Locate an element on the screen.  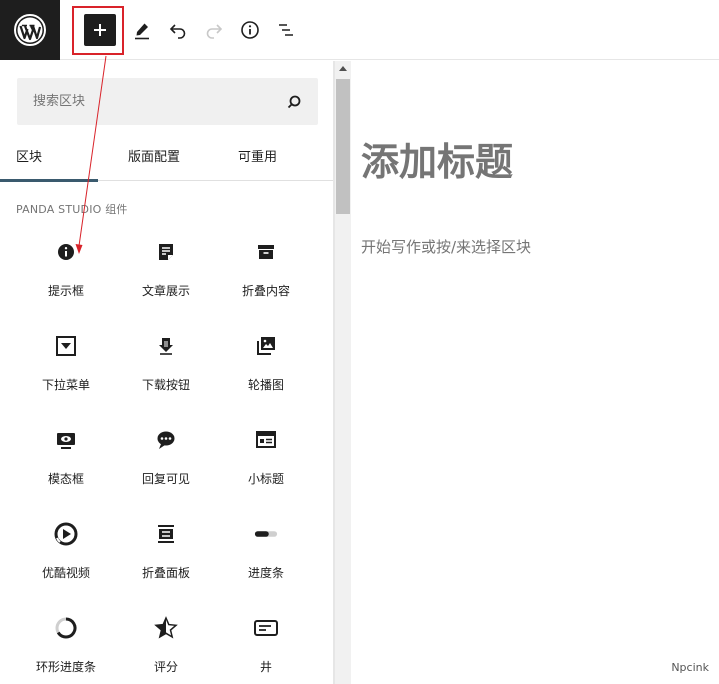
wordpress-logo-button is located at coordinates (30, 30).